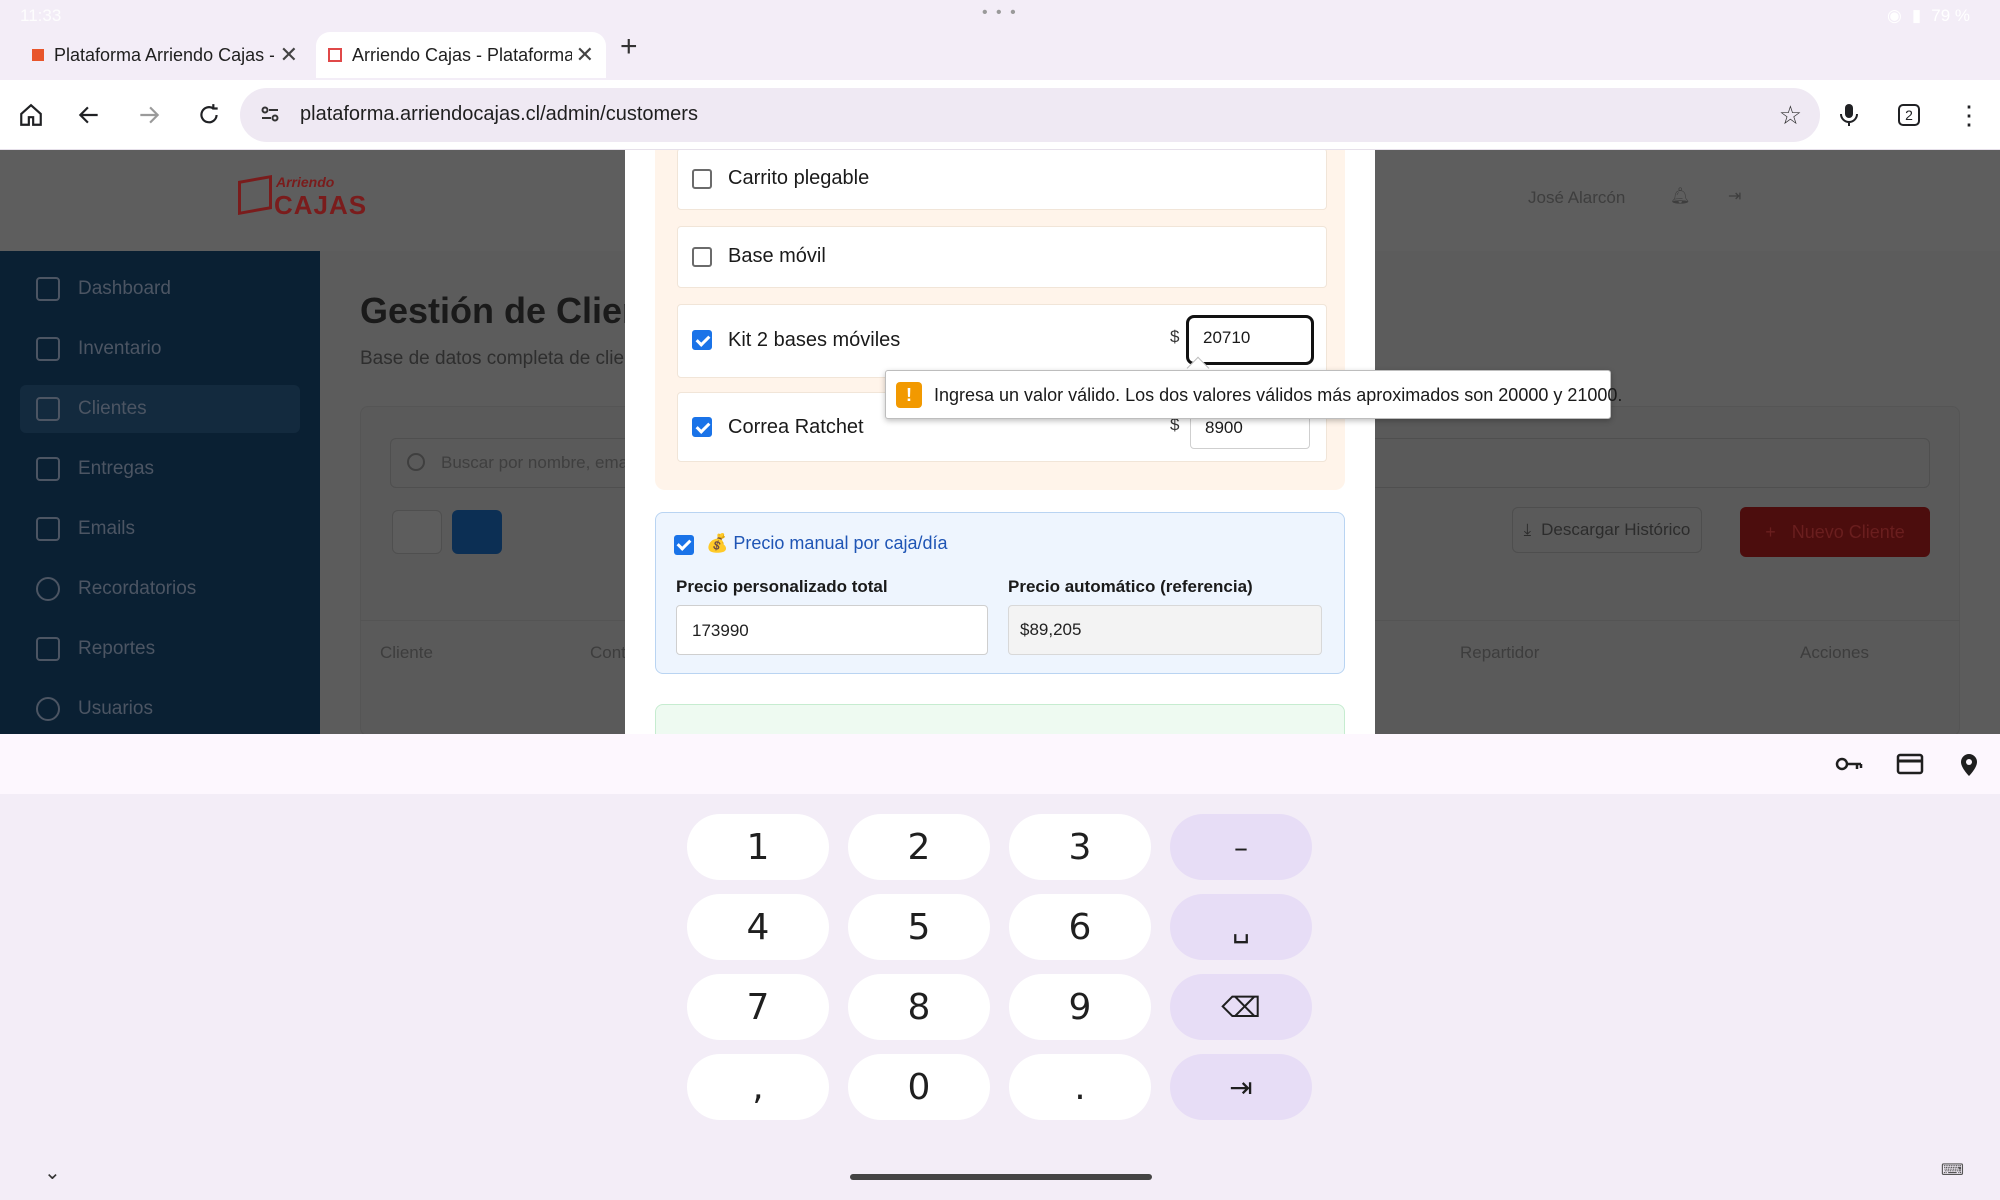 This screenshot has height=1200, width=2000. Describe the element at coordinates (832, 630) in the screenshot. I see `custom-price-input: 173990` at that location.